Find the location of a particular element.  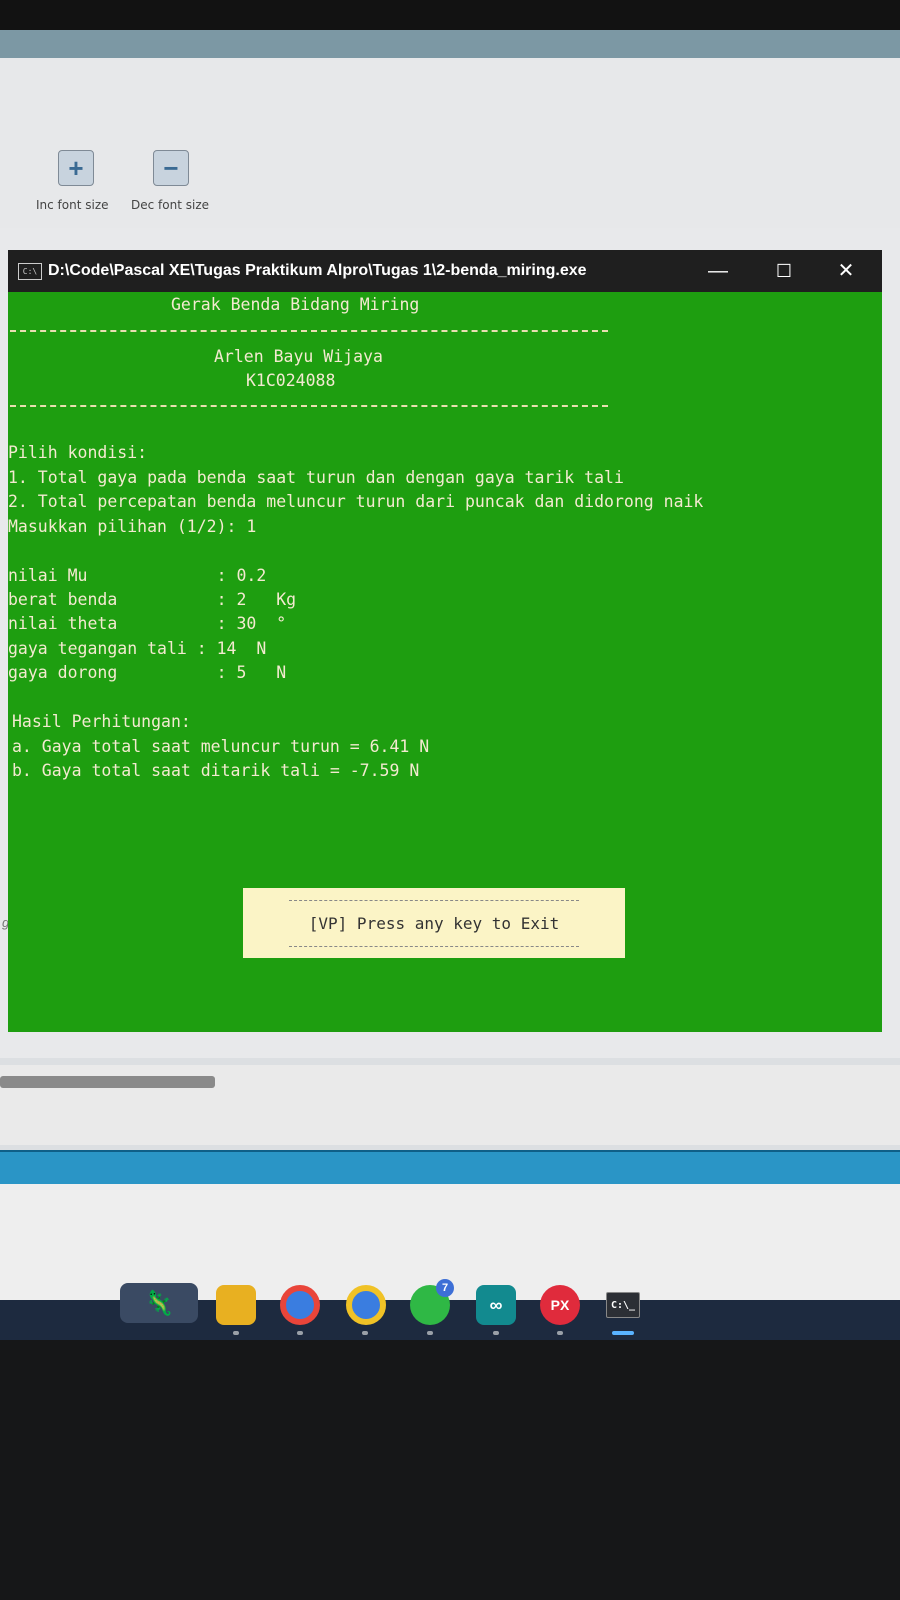

inc-font-size-button: + is located at coordinates (76, 168).